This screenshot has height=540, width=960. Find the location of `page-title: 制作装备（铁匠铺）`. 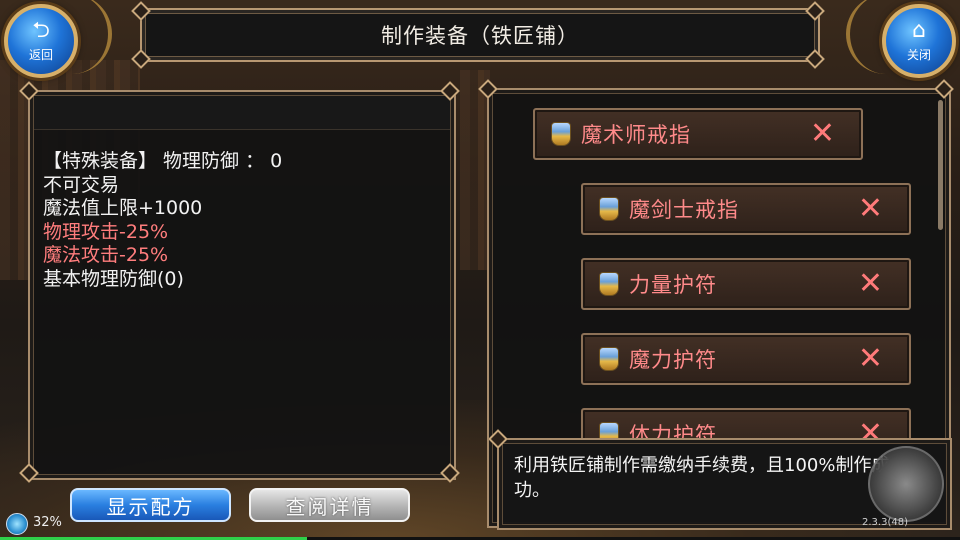

page-title: 制作装备（铁匠铺） is located at coordinates (480, 35).